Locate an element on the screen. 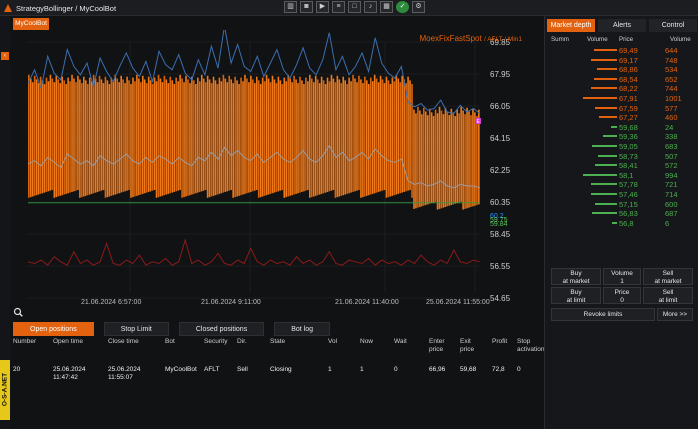 This screenshot has width=698, height=429. tab-closed-positions: Closed positions is located at coordinates (221, 329).